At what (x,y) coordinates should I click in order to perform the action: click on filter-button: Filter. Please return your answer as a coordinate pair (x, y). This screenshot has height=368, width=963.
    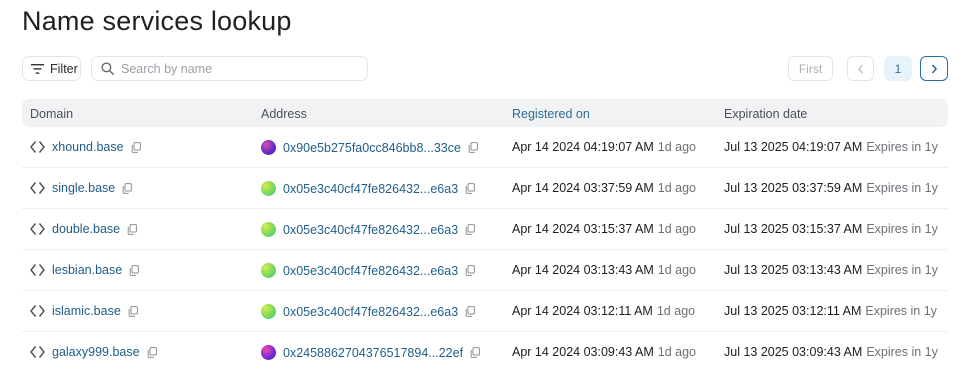
    Looking at the image, I should click on (51, 68).